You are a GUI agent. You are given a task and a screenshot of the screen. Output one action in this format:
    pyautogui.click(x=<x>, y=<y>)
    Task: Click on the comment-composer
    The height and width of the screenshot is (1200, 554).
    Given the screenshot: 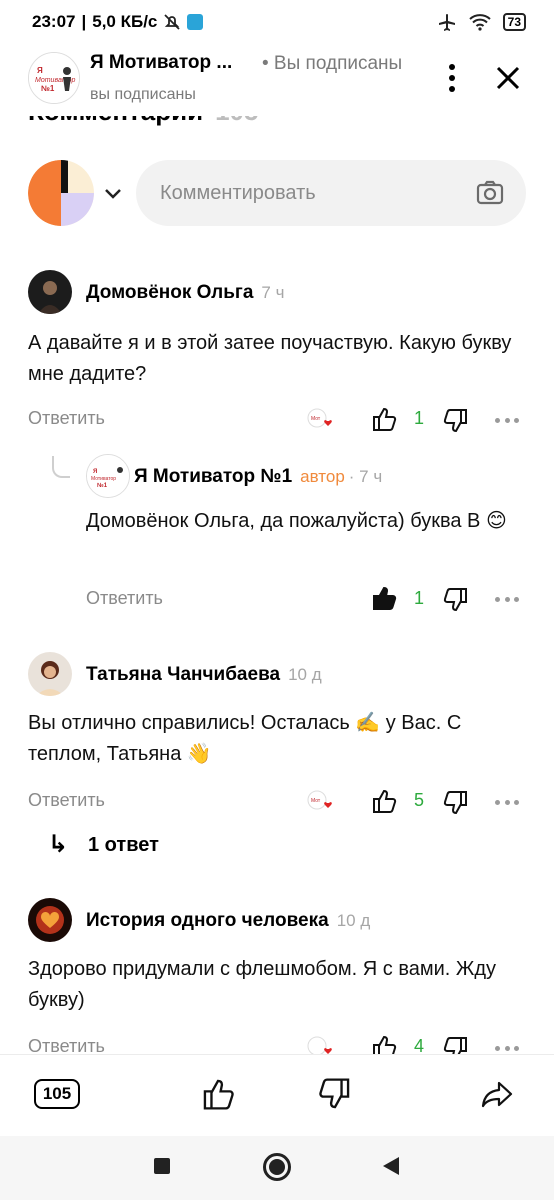 What is the action you would take?
    pyautogui.click(x=277, y=193)
    